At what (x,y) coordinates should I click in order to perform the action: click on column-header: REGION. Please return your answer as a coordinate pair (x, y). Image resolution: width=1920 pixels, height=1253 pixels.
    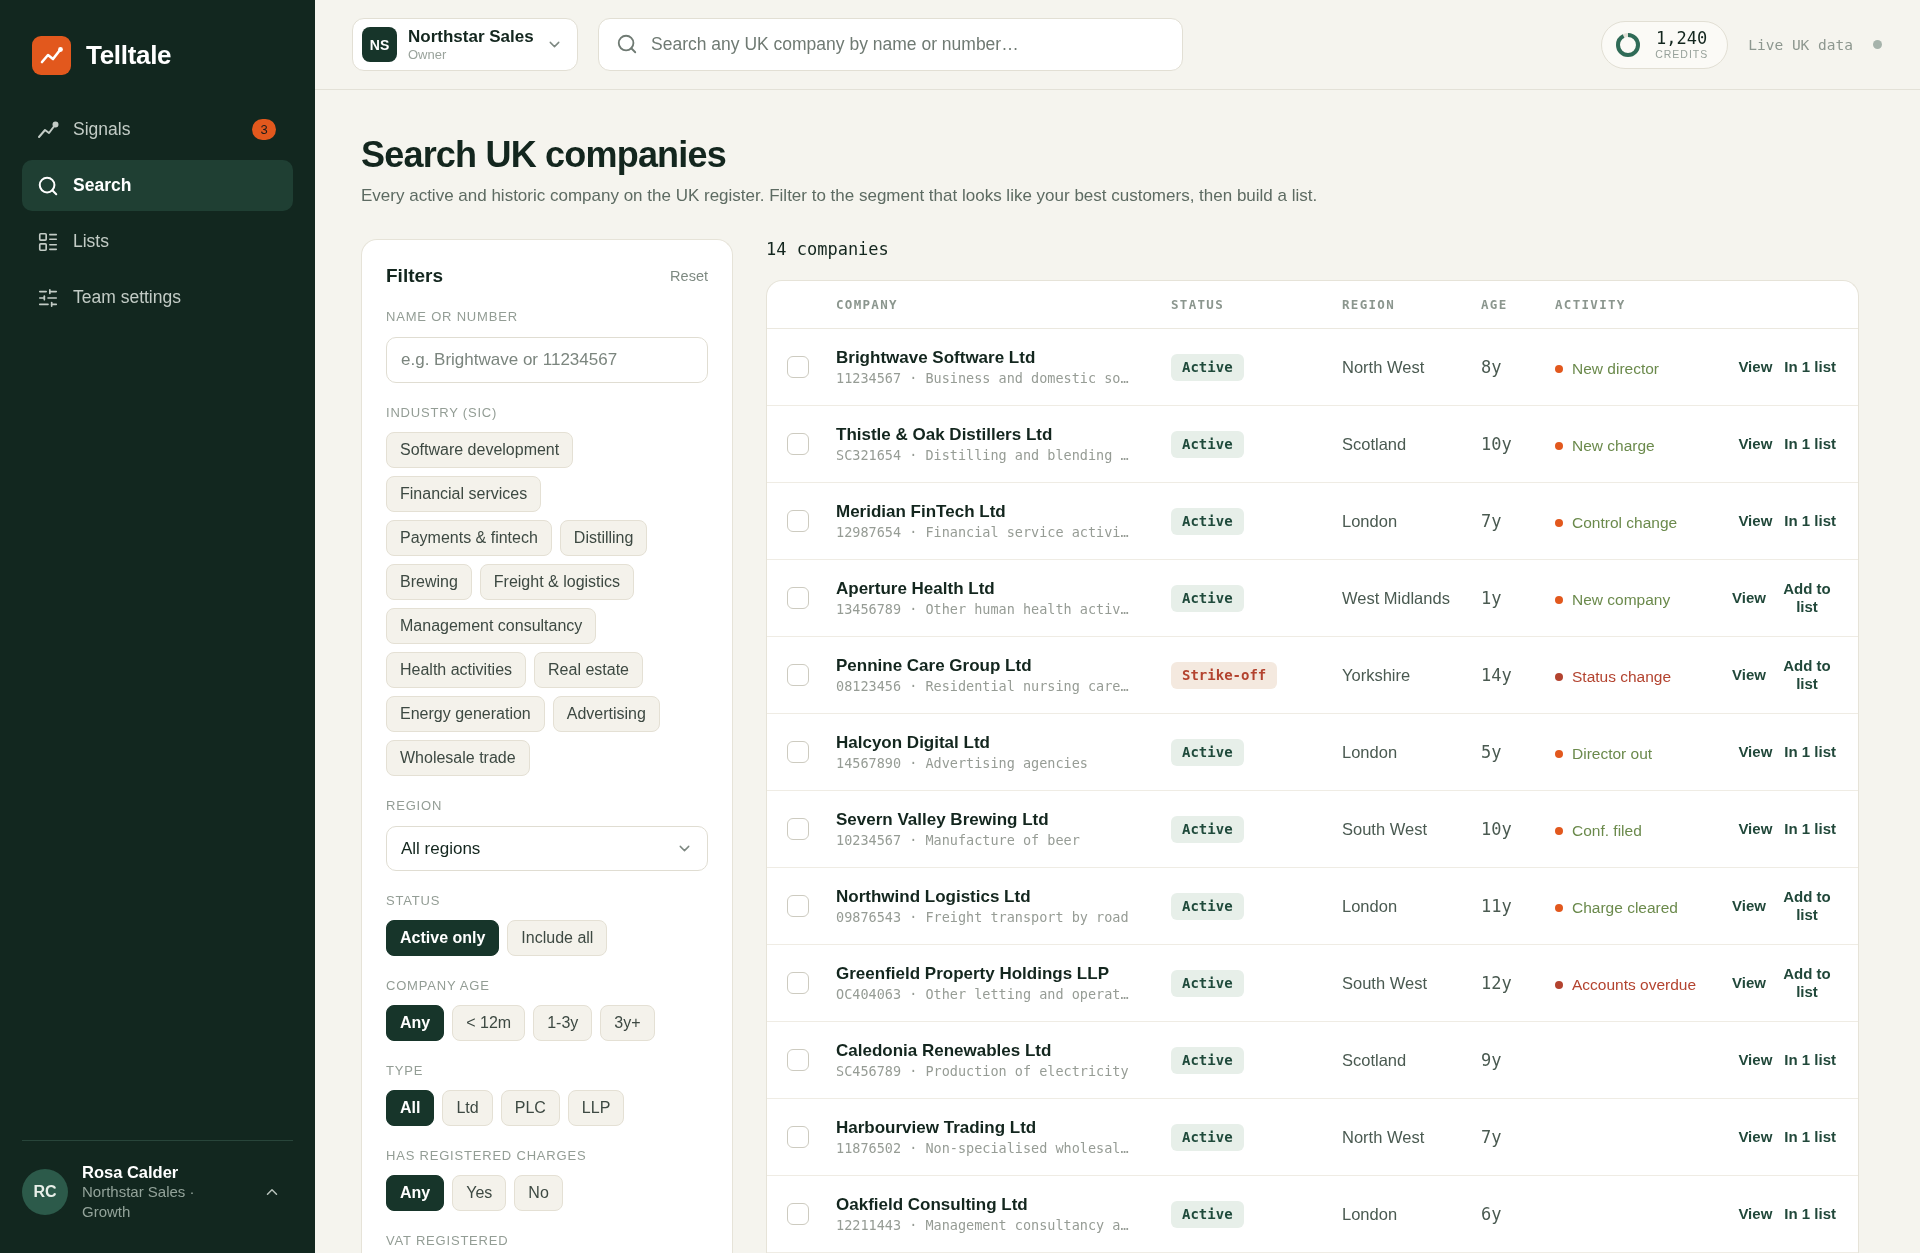
    Looking at the image, I should click on (1368, 304).